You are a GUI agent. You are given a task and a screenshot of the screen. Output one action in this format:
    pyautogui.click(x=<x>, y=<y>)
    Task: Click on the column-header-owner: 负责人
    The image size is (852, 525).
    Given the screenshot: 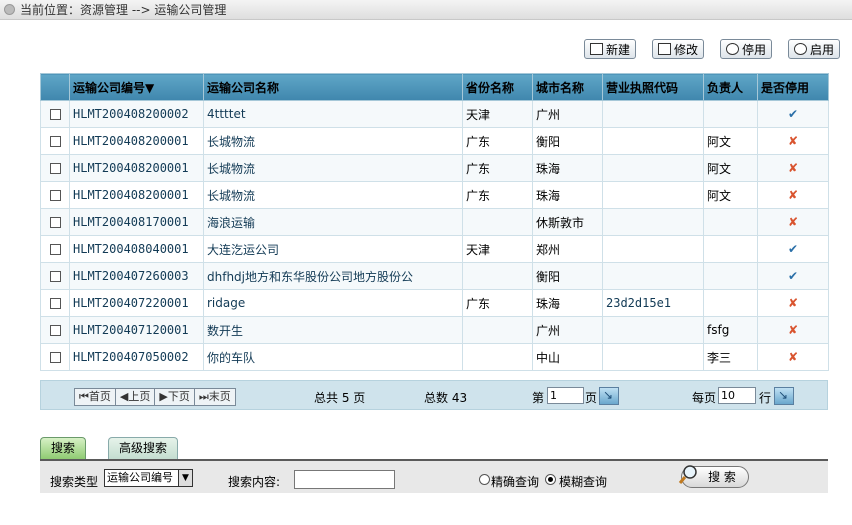 What is the action you would take?
    pyautogui.click(x=730, y=87)
    